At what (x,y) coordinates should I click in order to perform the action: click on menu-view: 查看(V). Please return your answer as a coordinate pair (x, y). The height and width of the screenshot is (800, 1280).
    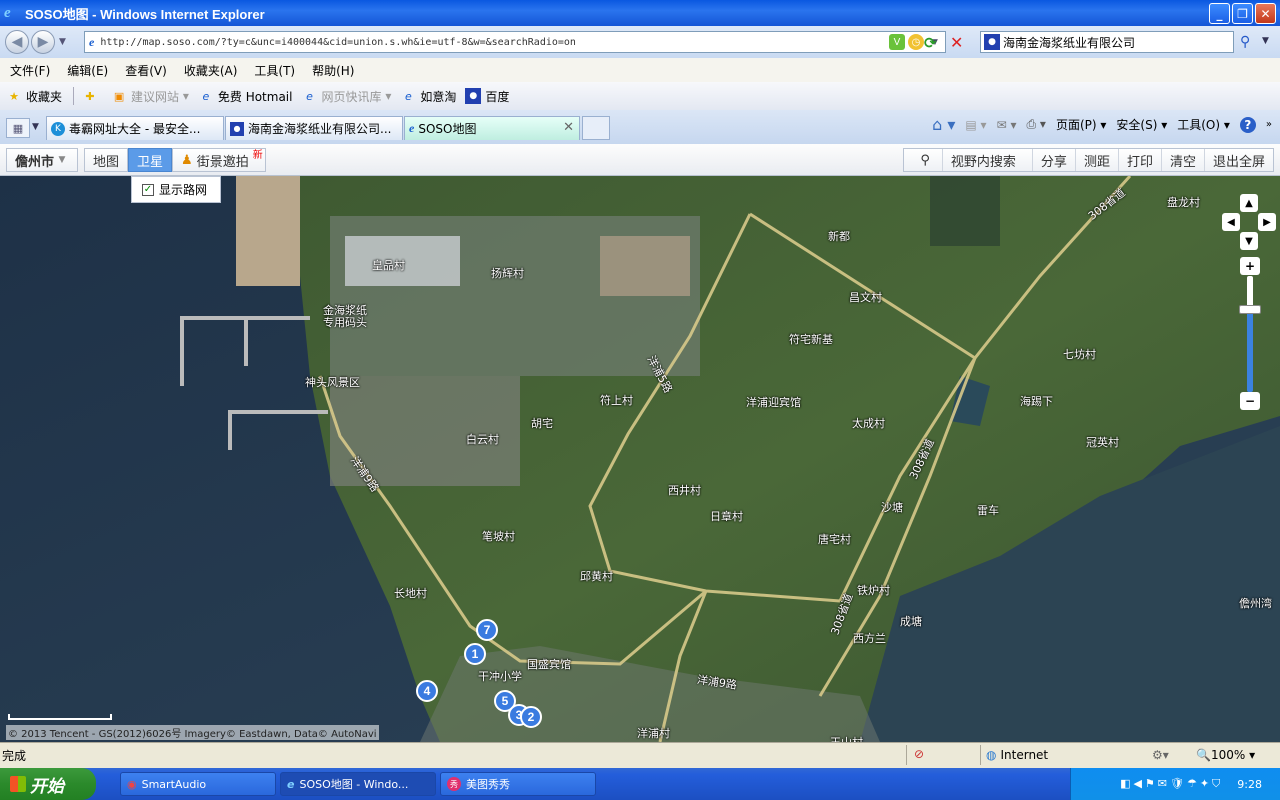
    Looking at the image, I should click on (146, 70).